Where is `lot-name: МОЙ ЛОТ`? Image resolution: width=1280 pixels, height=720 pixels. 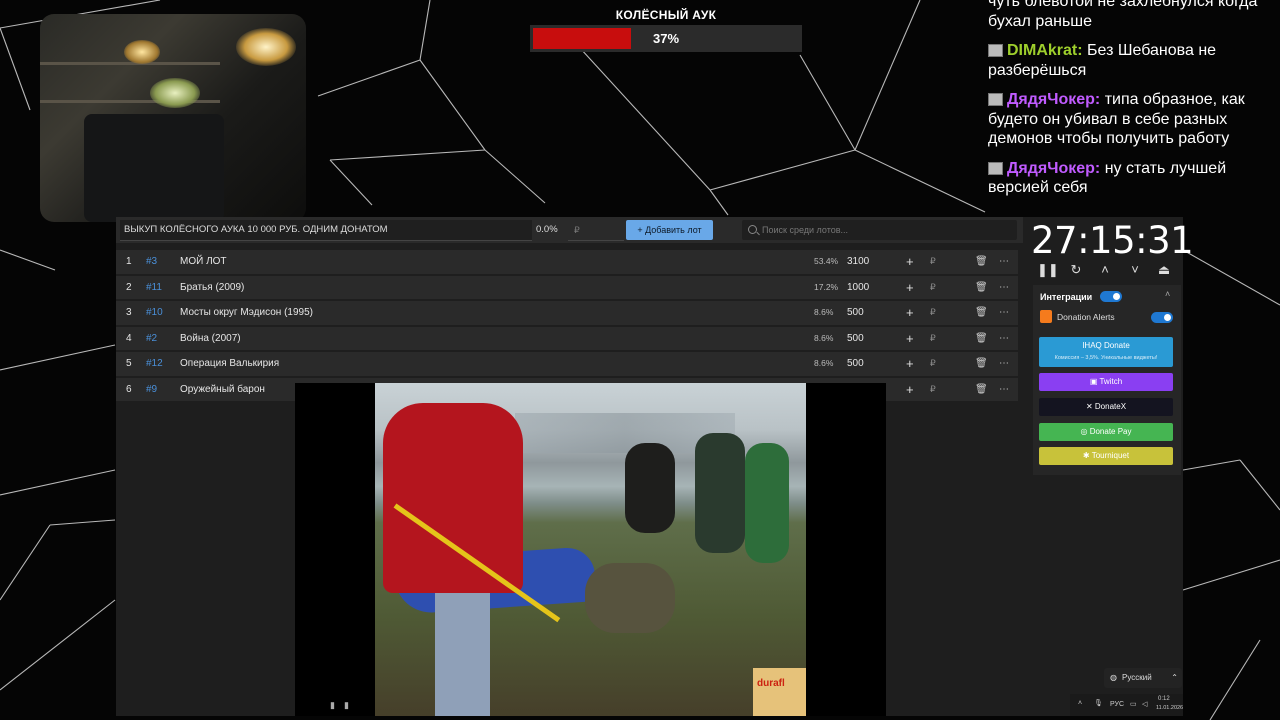 lot-name: МОЙ ЛОТ is located at coordinates (203, 262).